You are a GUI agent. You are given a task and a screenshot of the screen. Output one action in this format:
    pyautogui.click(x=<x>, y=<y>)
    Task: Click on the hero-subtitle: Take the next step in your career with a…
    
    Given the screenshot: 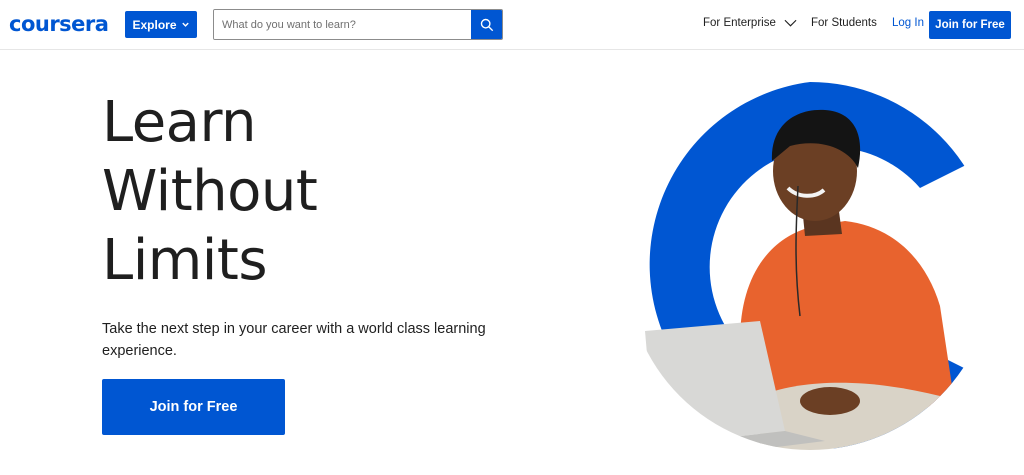 What is the action you would take?
    pyautogui.click(x=294, y=340)
    